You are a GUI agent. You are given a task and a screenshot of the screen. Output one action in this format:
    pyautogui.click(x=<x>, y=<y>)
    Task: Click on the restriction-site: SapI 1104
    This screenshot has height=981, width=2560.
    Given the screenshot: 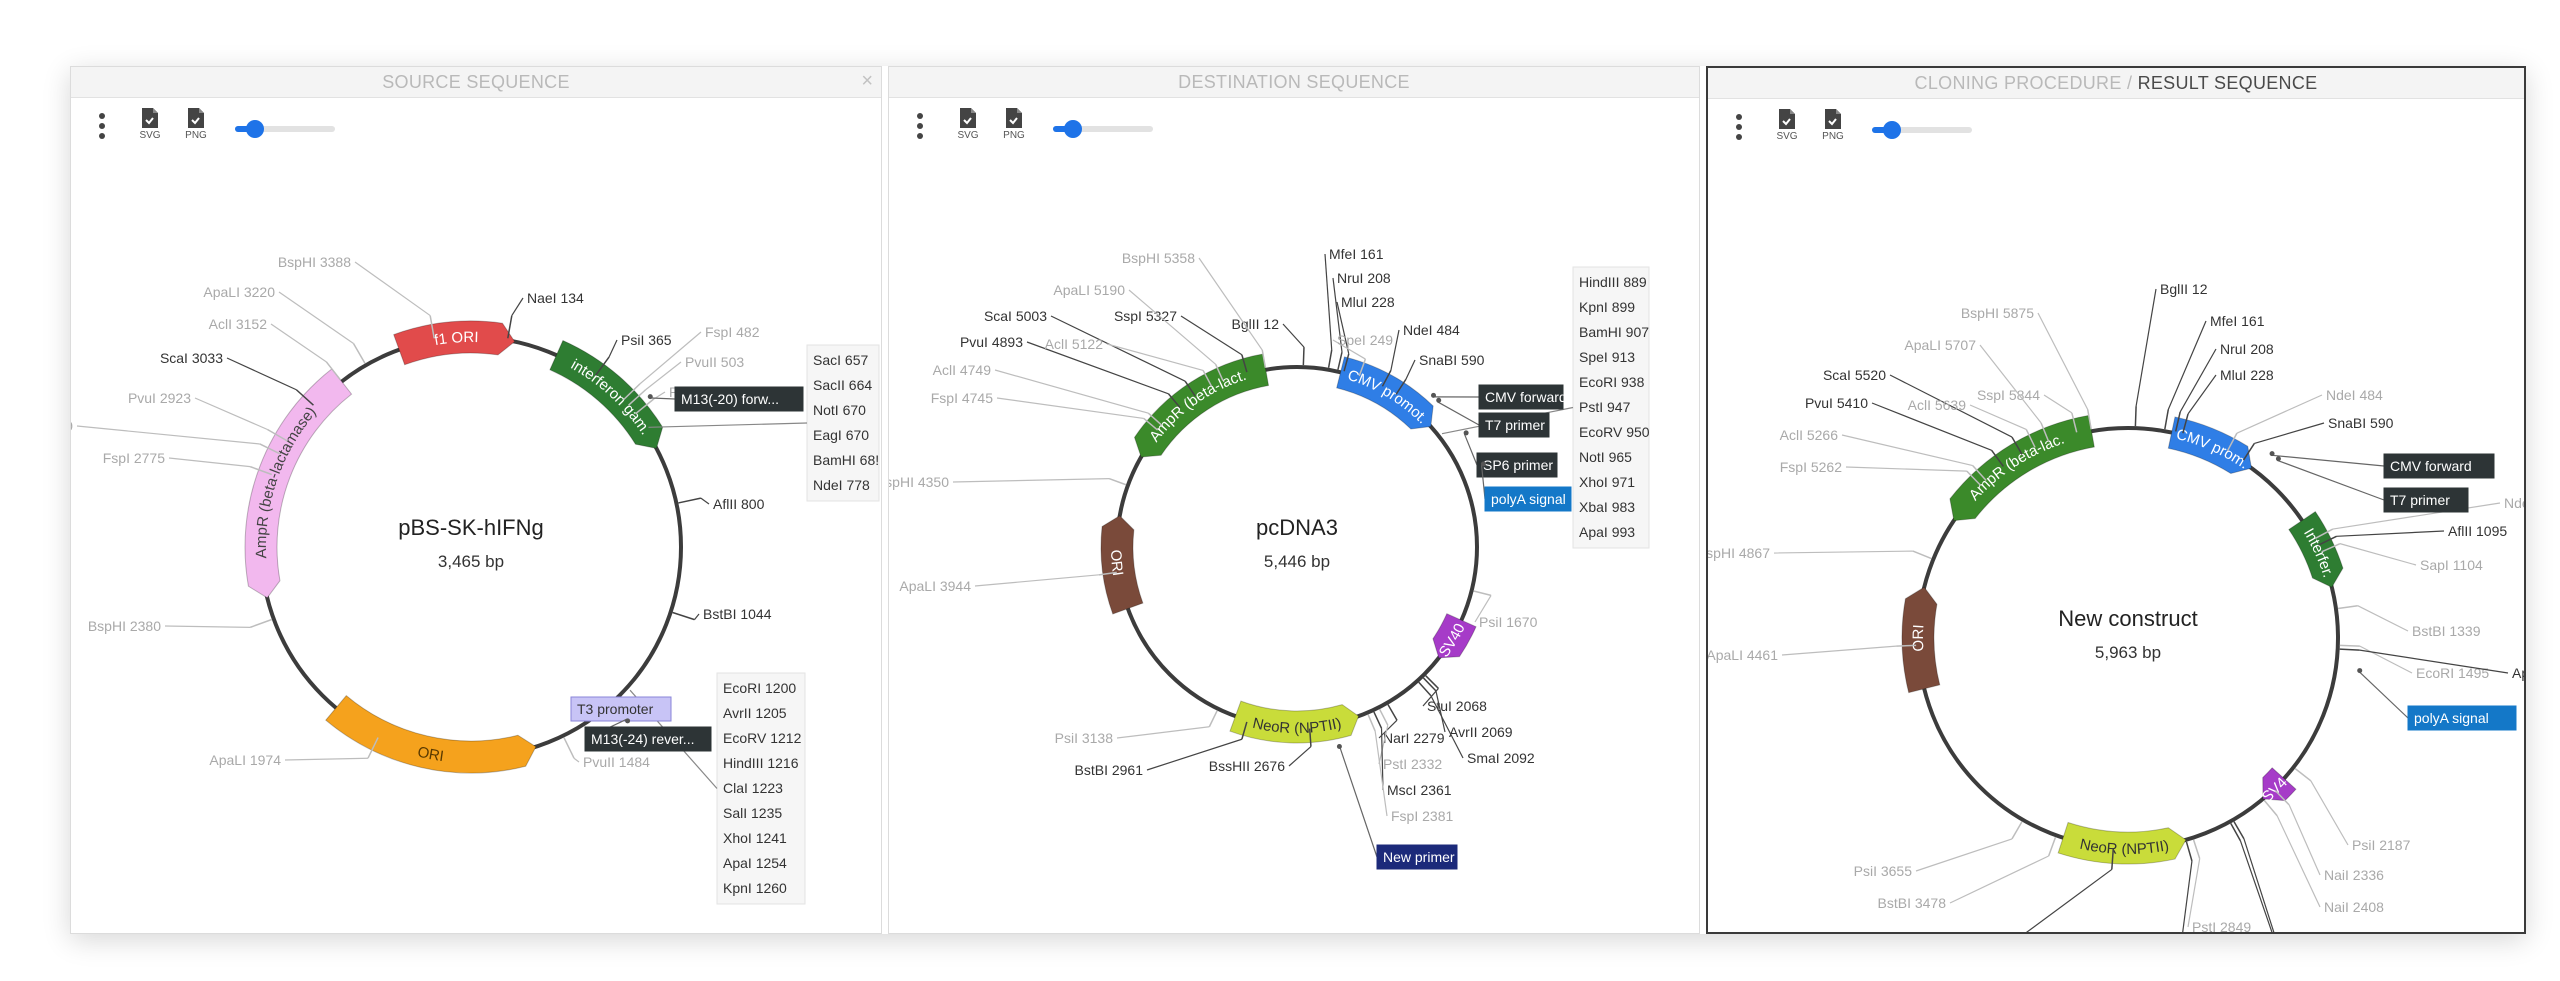 What is the action you would take?
    pyautogui.click(x=2402, y=557)
    